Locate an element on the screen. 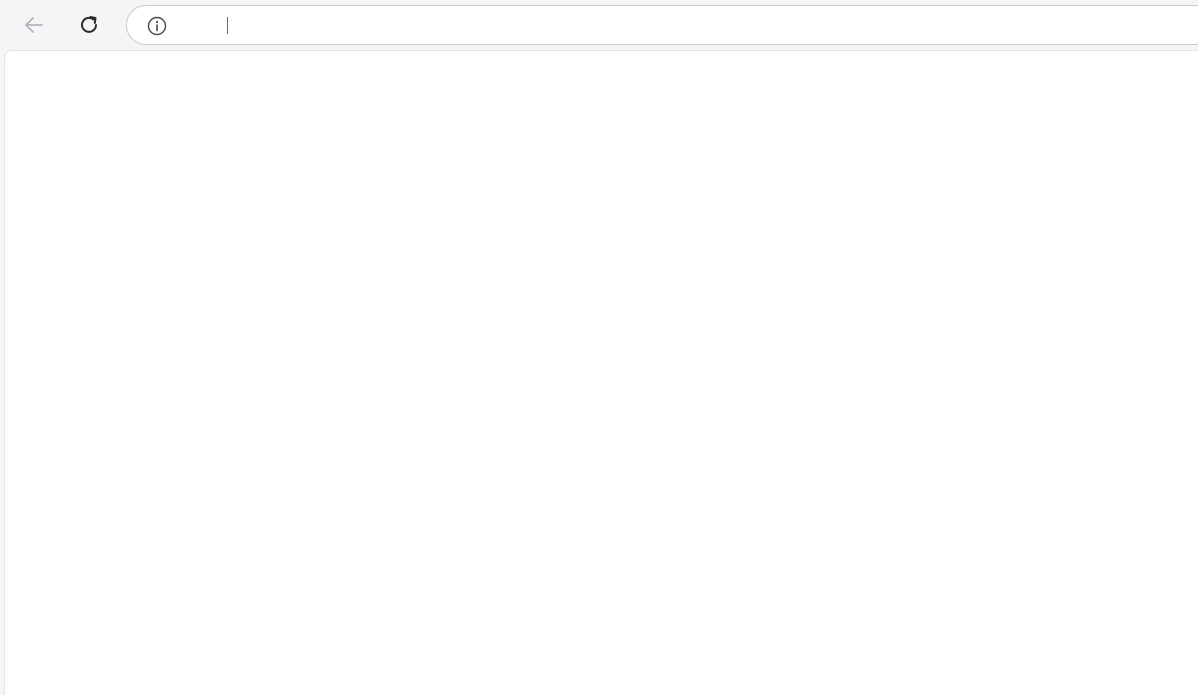 The height and width of the screenshot is (695, 1198). address-separator is located at coordinates (227, 25).